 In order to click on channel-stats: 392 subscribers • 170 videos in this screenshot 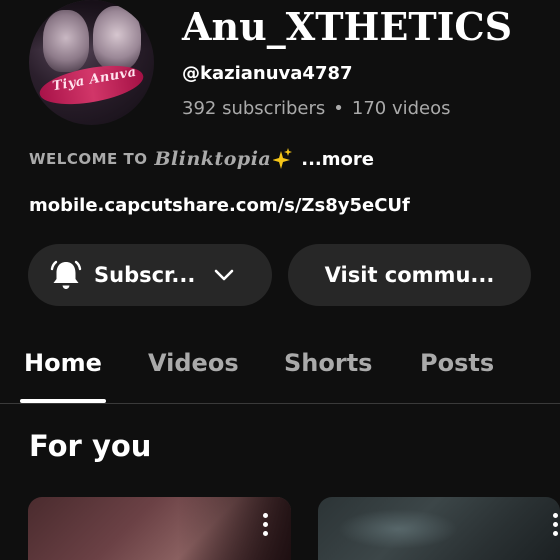, I will do `click(316, 109)`.